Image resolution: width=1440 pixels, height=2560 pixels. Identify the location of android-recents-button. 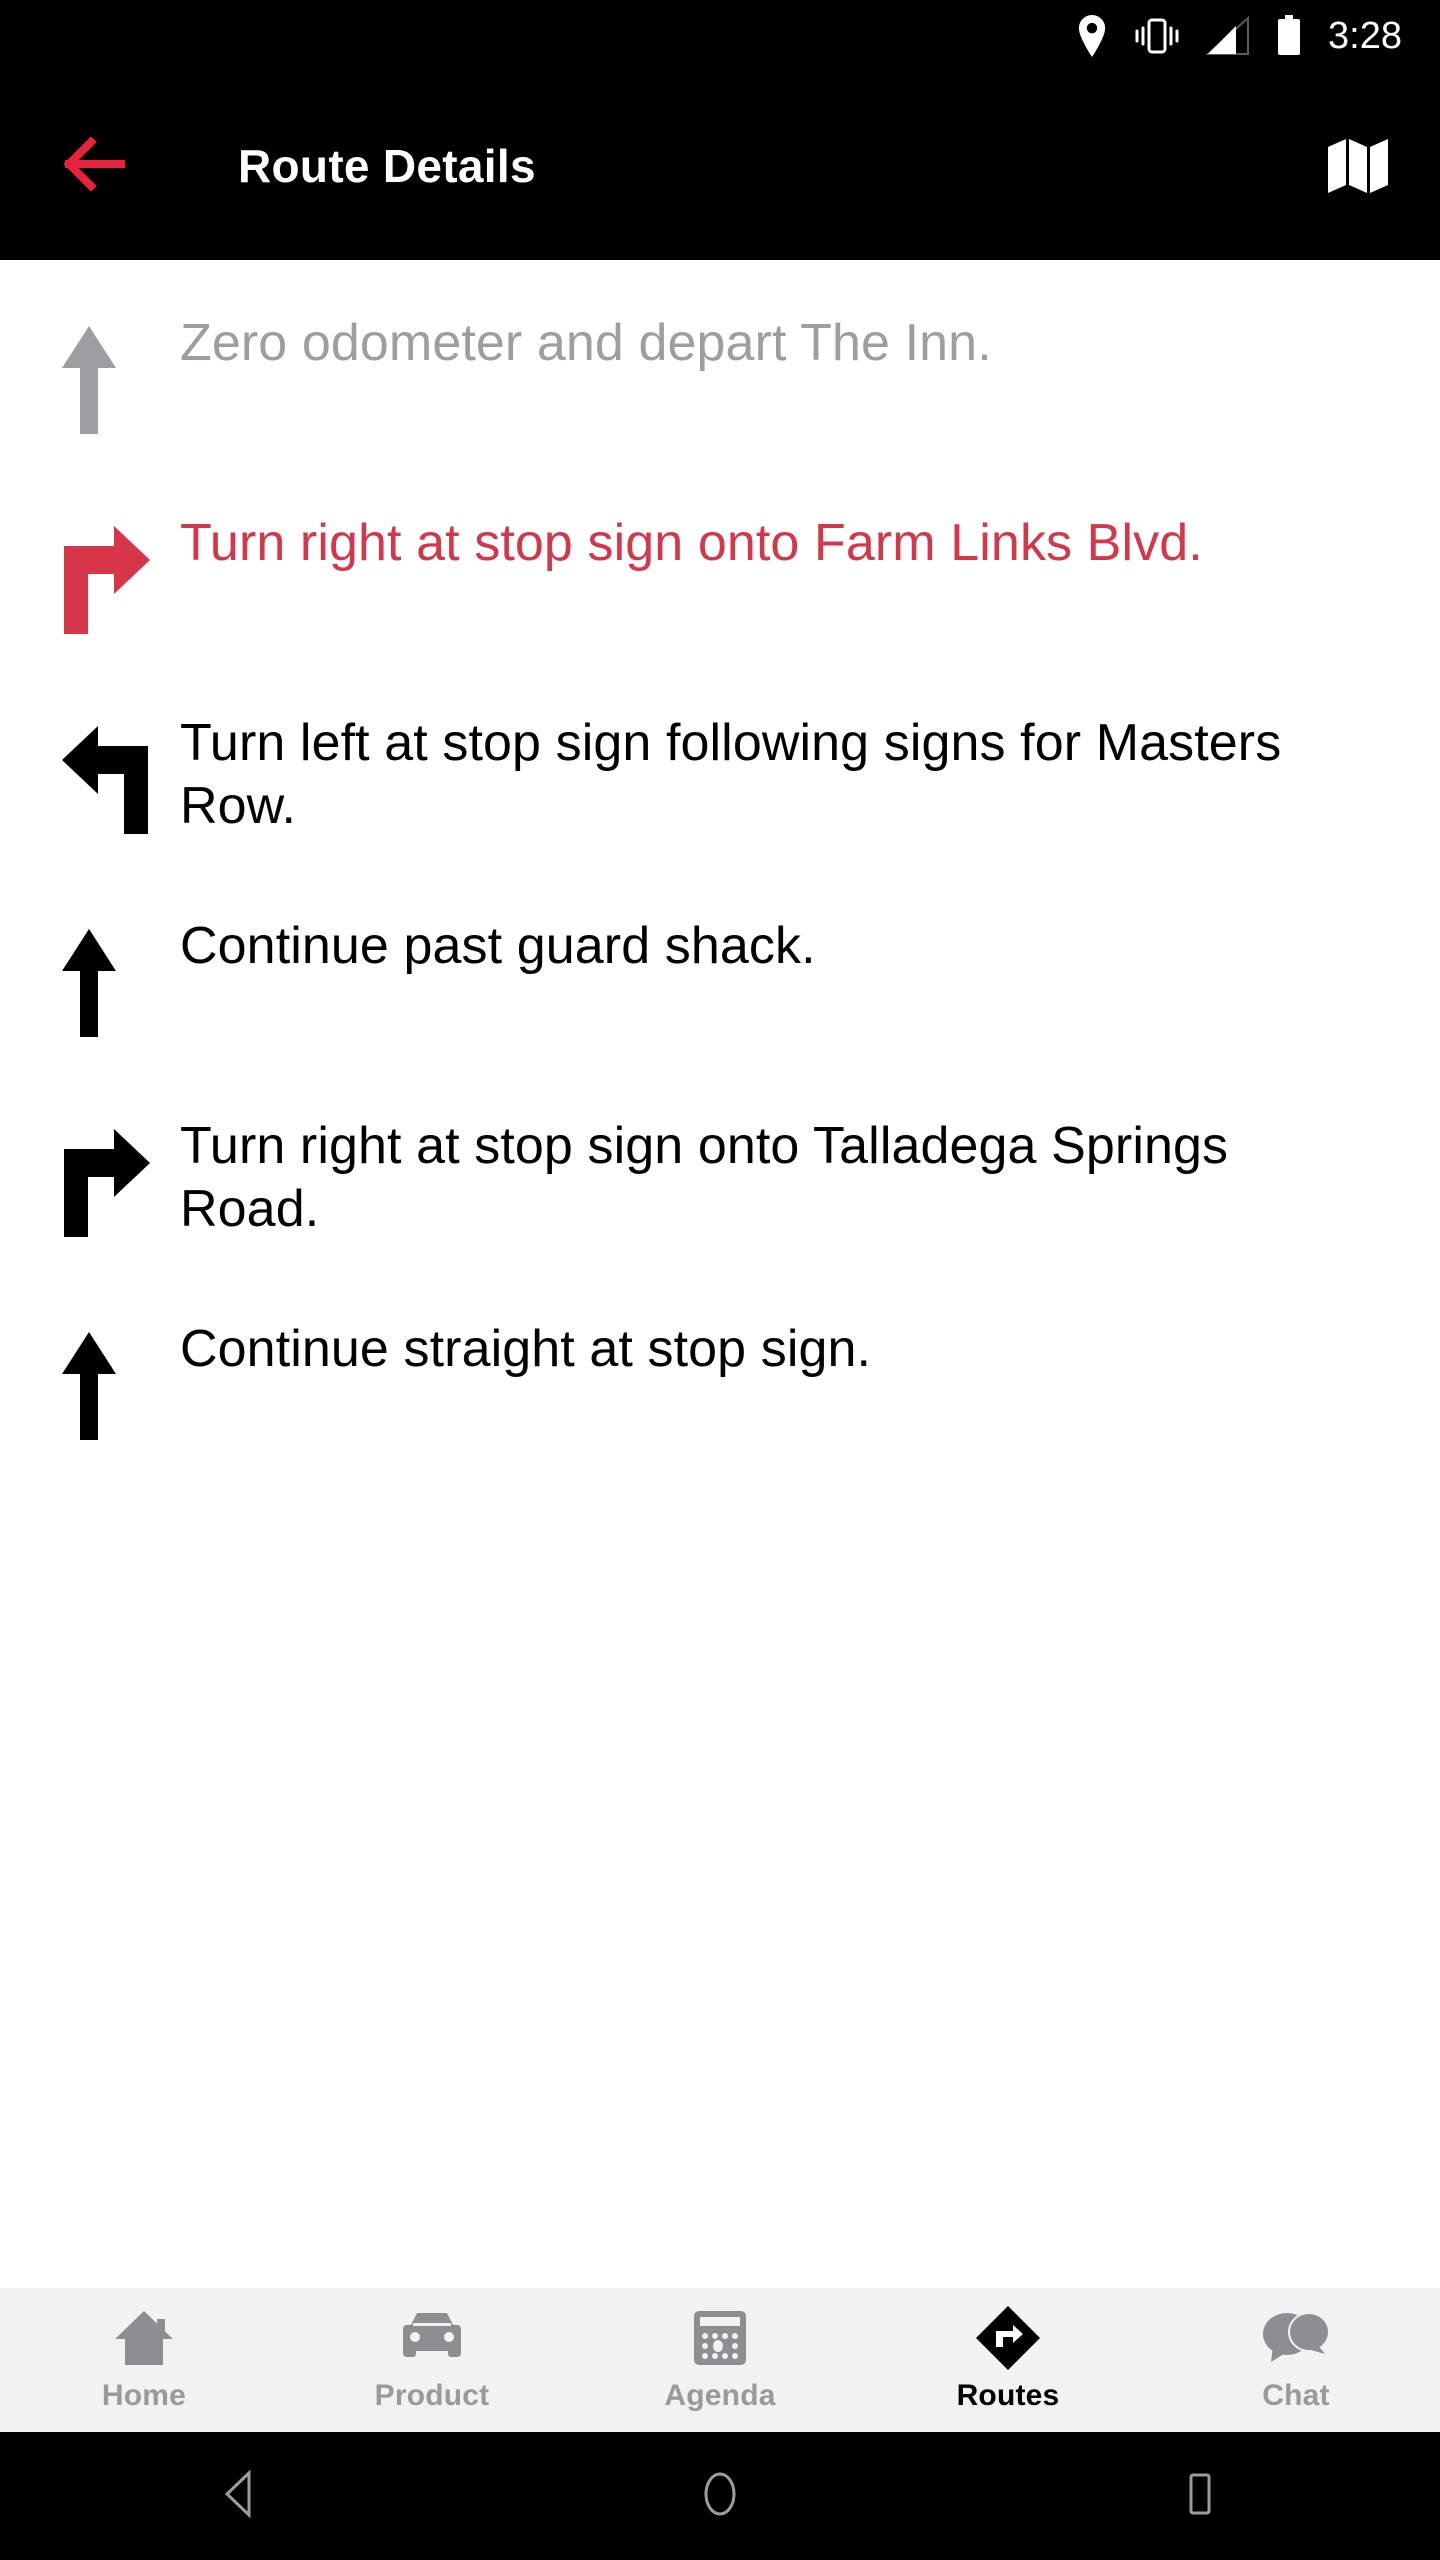
(1200, 2496).